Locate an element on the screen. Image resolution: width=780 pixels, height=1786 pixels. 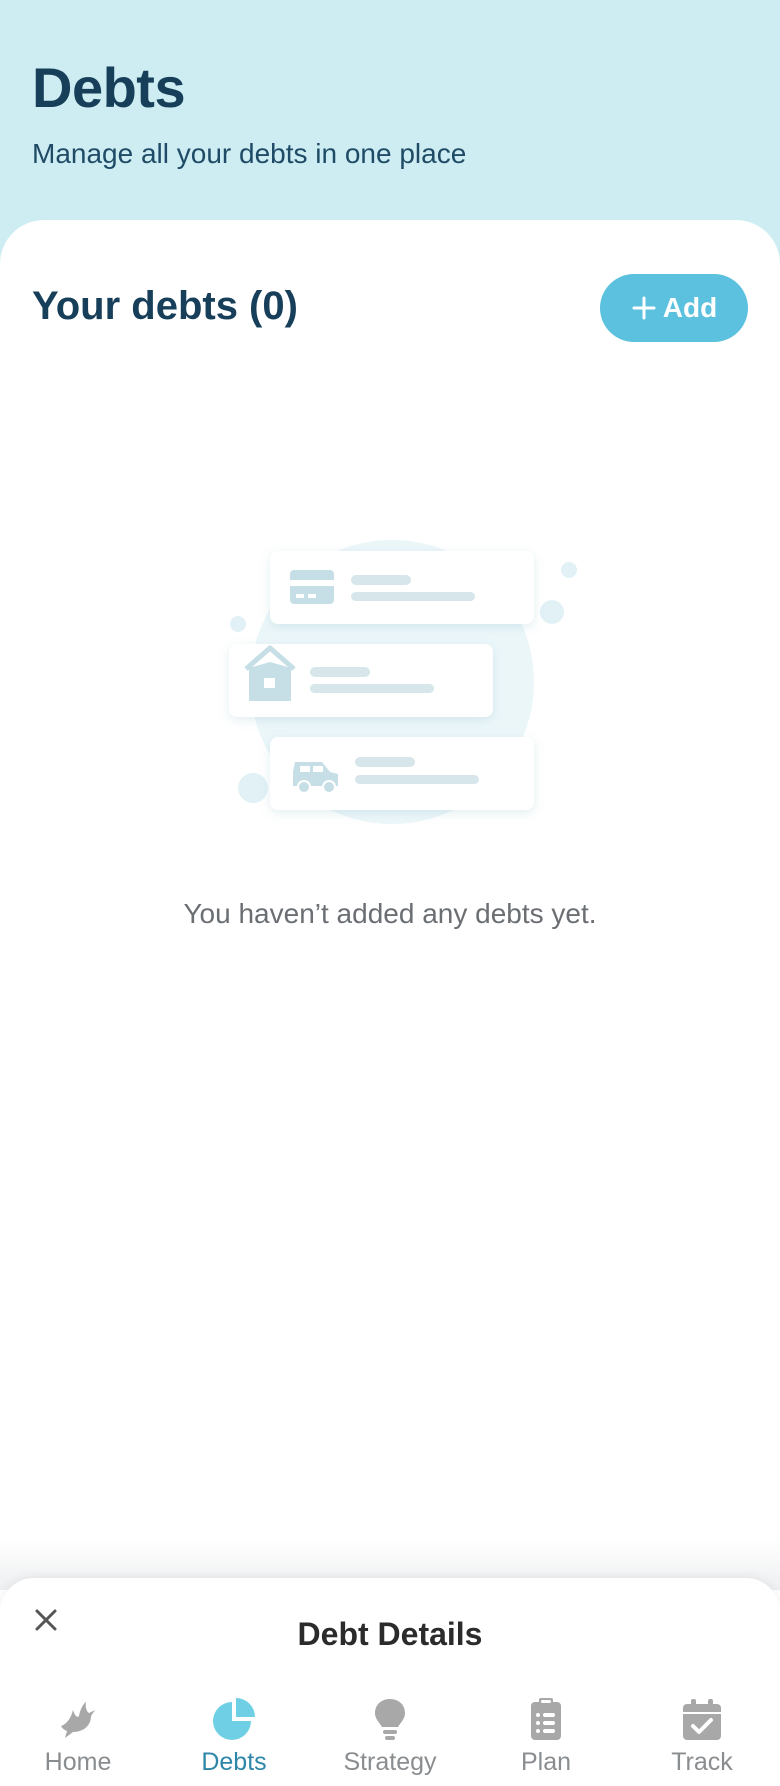
nav-label-plan: Plan is located at coordinates (546, 1762).